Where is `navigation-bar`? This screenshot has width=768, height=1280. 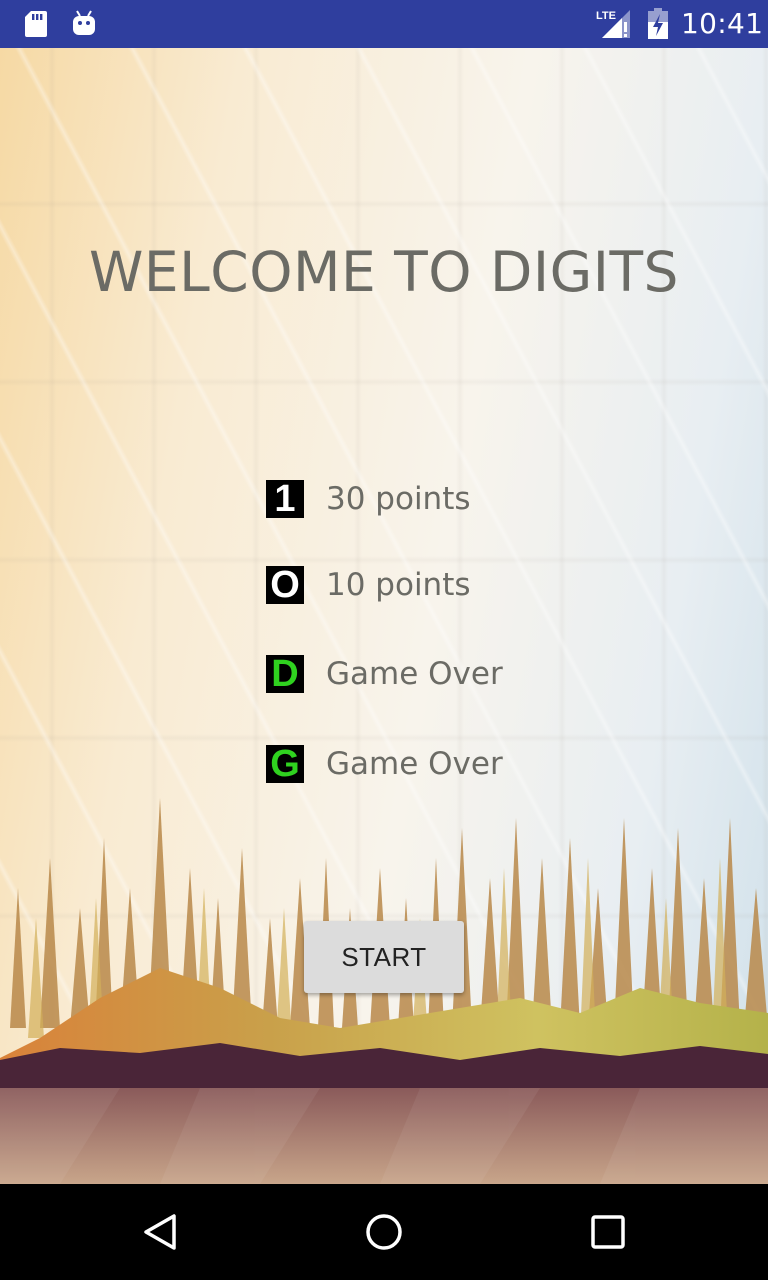
navigation-bar is located at coordinates (384, 1232).